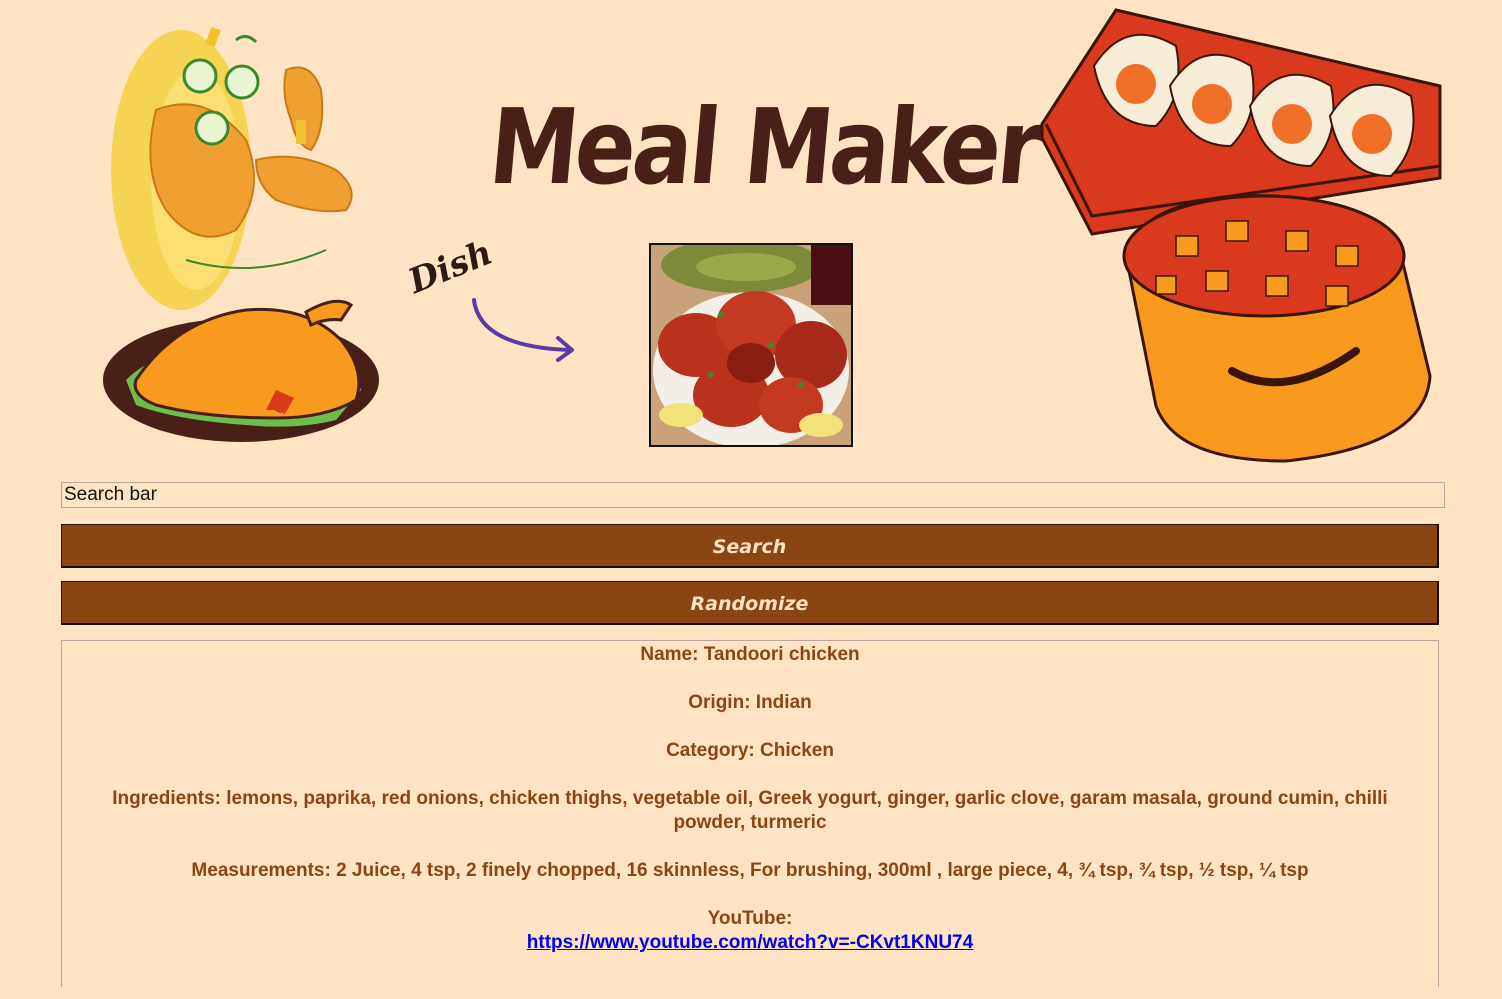 This screenshot has height=999, width=1502. Describe the element at coordinates (750, 603) in the screenshot. I see `randomize-button: Randomize` at that location.